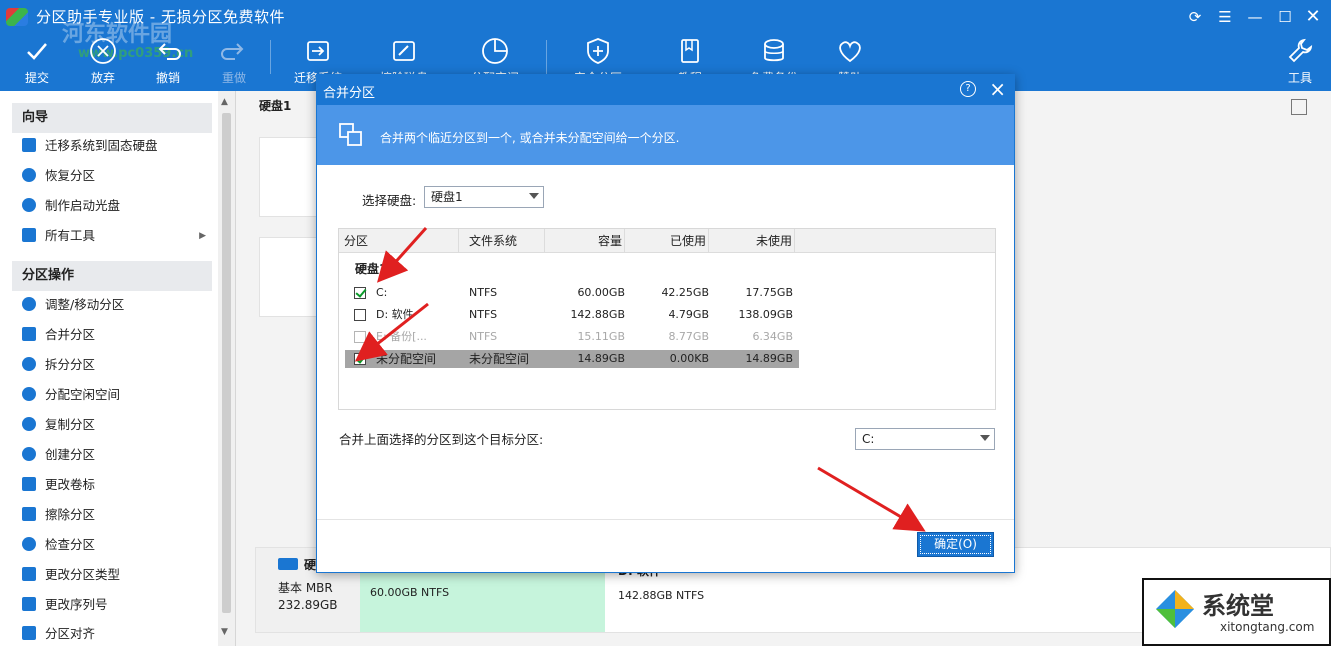 The height and width of the screenshot is (646, 1331). What do you see at coordinates (572, 293) in the screenshot?
I see `table-row: C: NTFS 60.00GB 42.25GB 17.75GB` at bounding box center [572, 293].